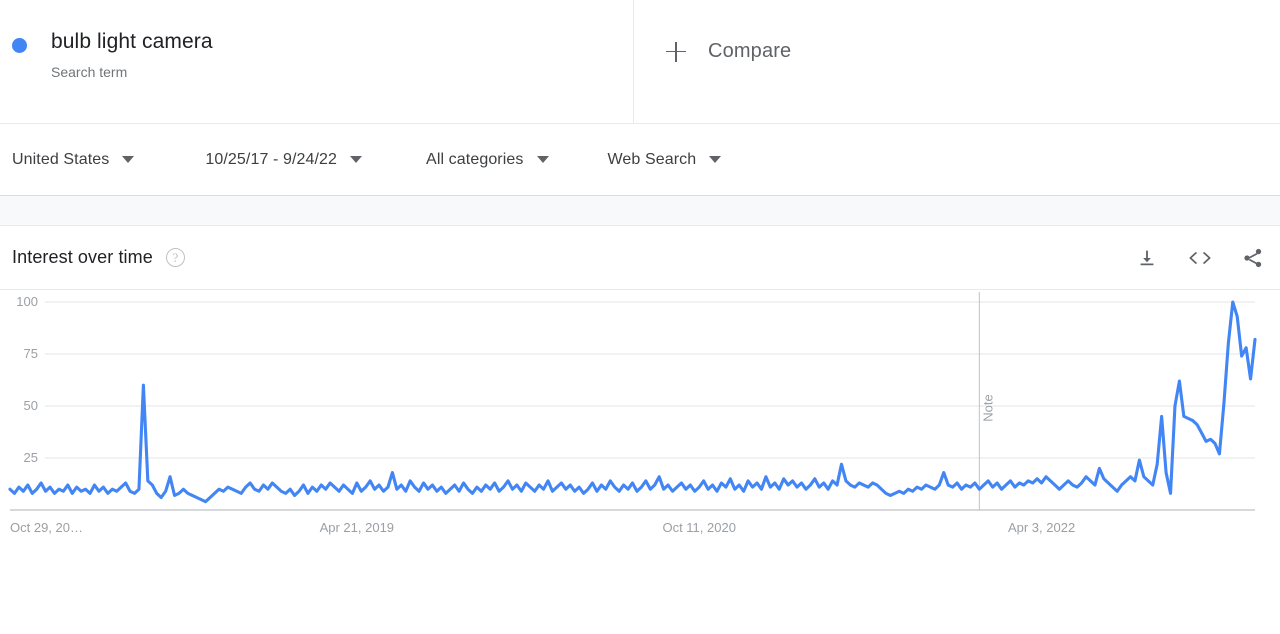 This screenshot has height=634, width=1280. I want to click on share-icon, so click(1253, 258).